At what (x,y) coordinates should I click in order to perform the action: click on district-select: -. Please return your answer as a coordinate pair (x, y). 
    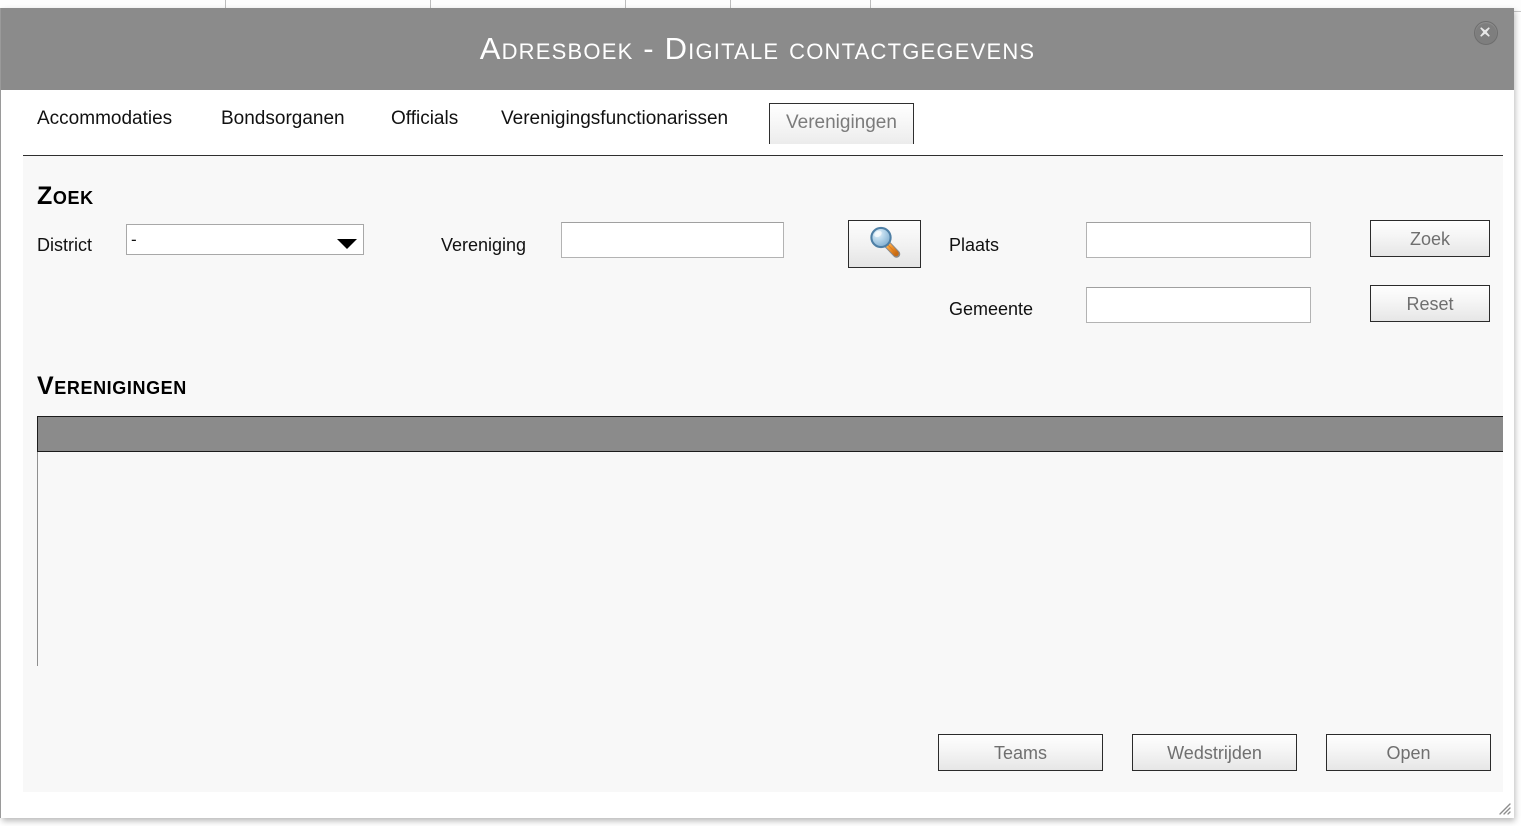
    Looking at the image, I should click on (245, 239).